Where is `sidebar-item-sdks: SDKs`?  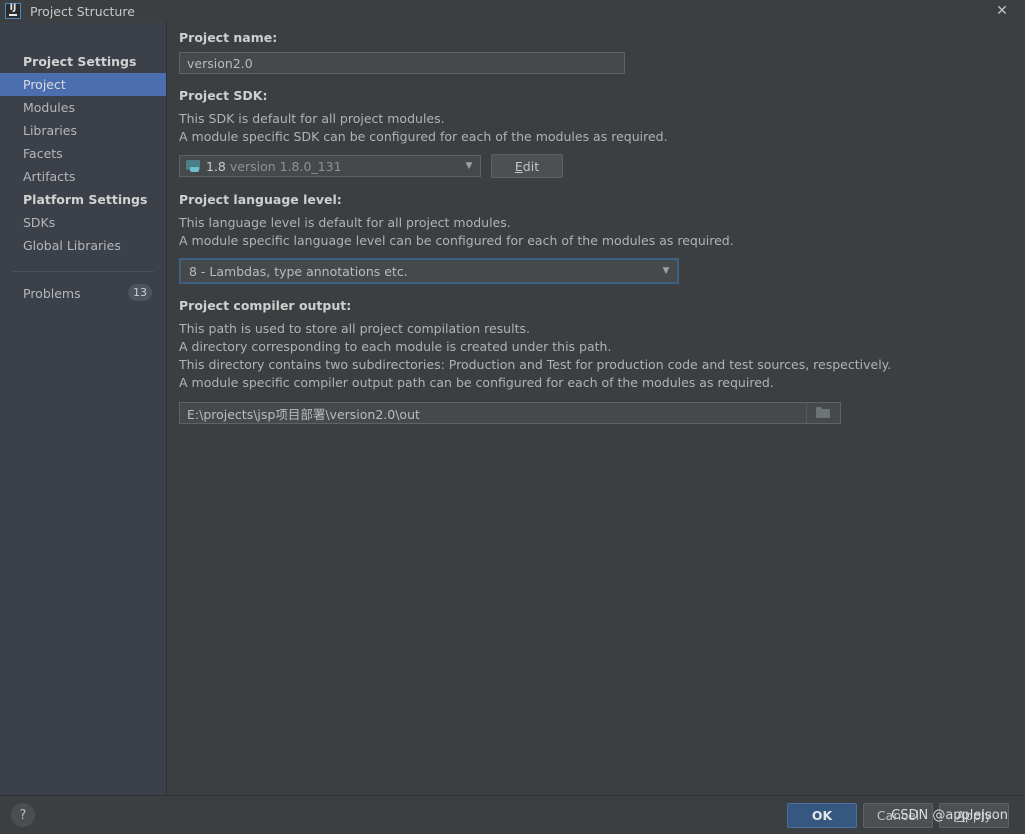
sidebar-item-sdks: SDKs is located at coordinates (83, 222).